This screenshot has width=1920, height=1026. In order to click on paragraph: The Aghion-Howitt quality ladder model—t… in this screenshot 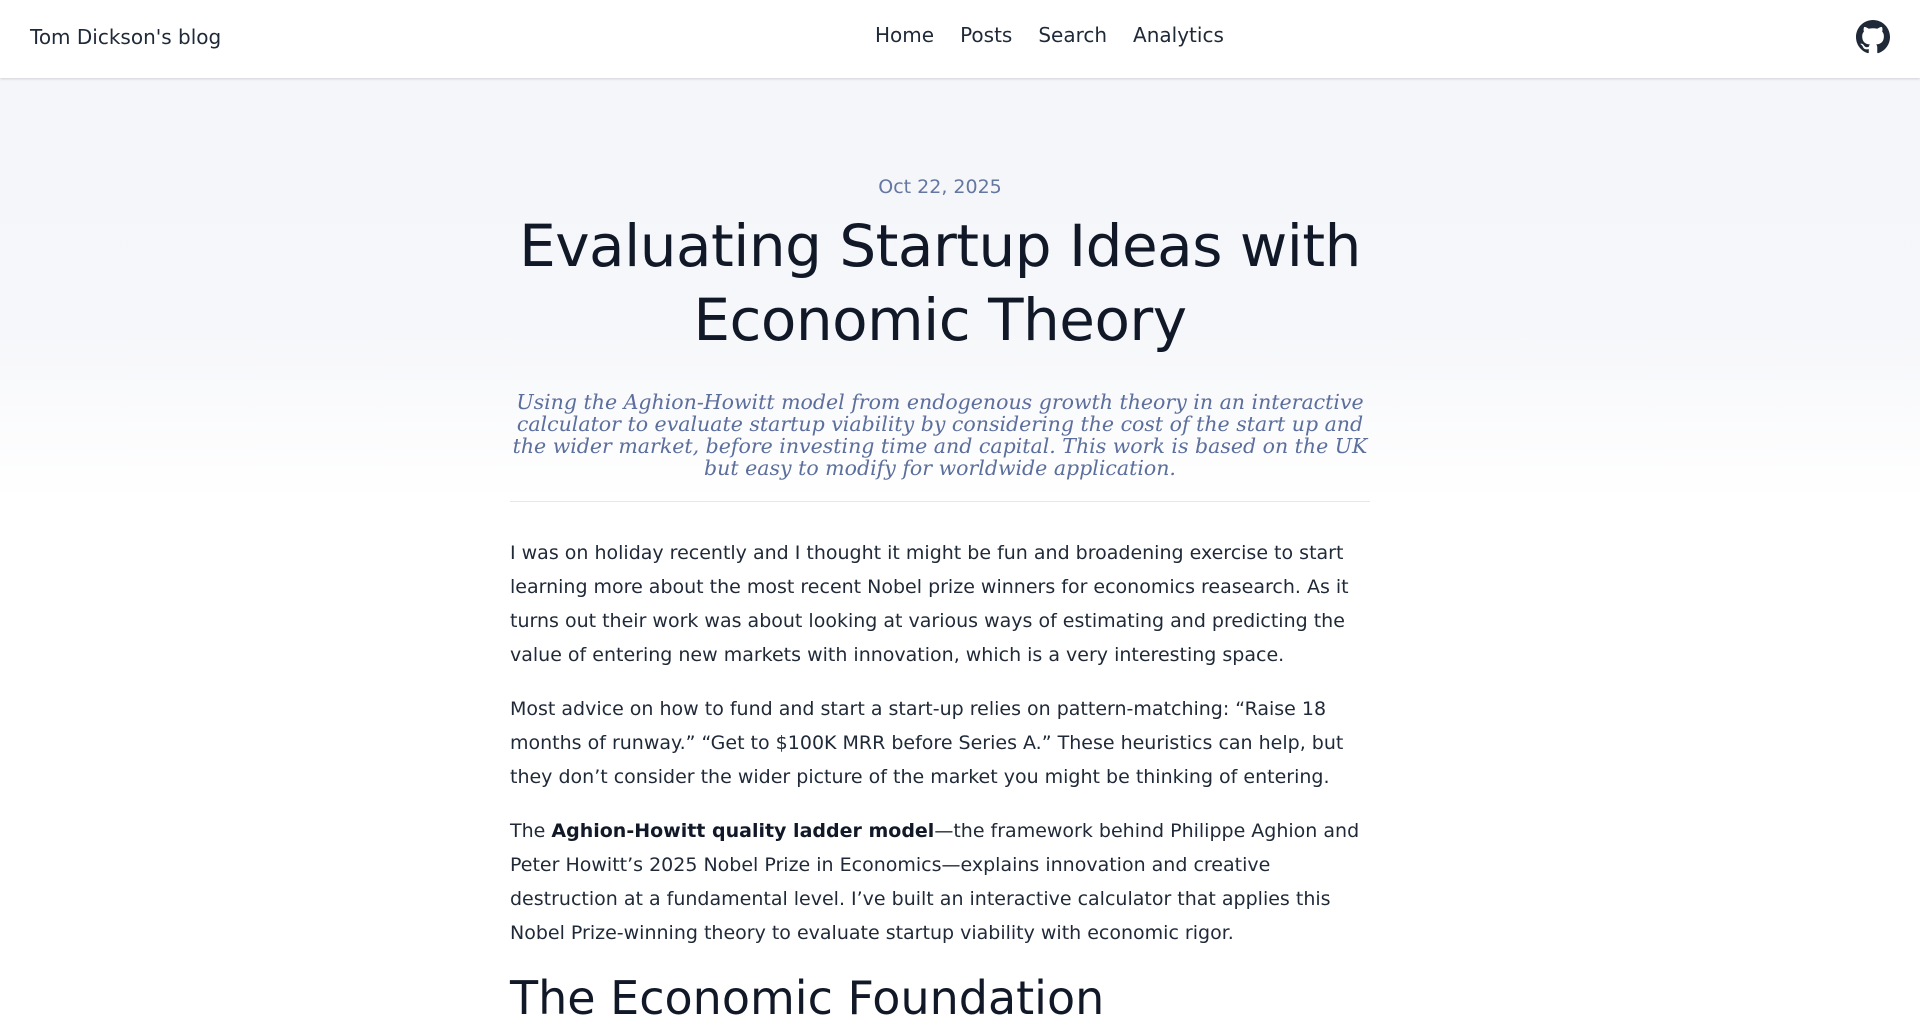, I will do `click(940, 882)`.